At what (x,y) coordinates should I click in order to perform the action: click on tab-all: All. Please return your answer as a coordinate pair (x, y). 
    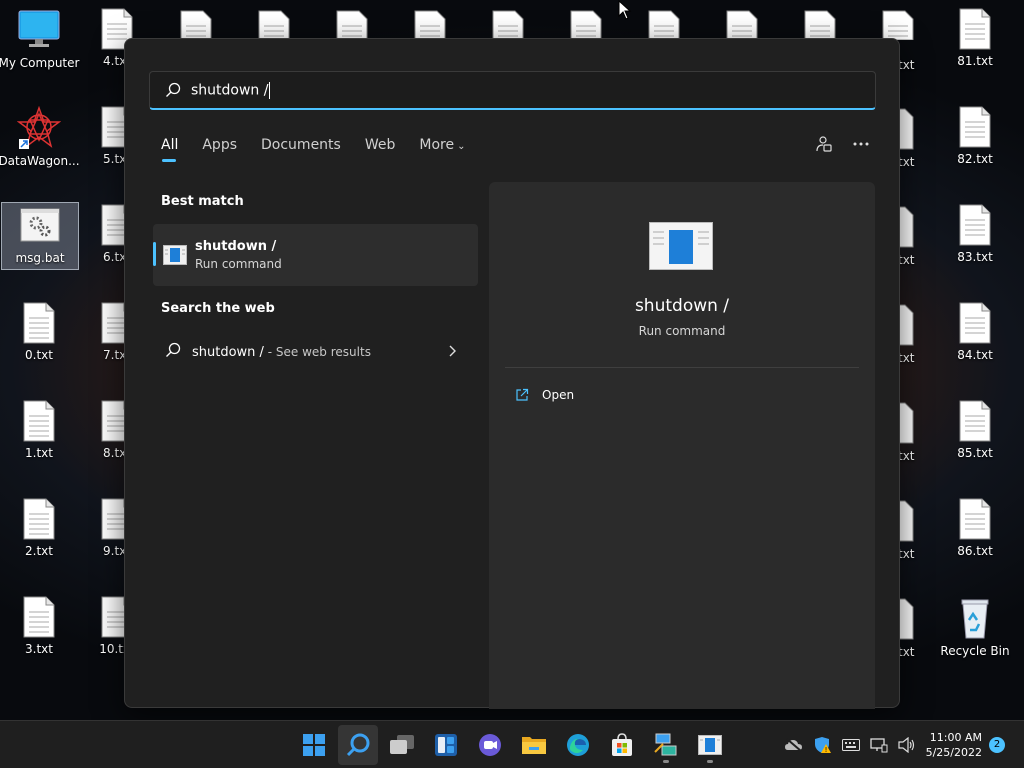
    Looking at the image, I should click on (169, 149).